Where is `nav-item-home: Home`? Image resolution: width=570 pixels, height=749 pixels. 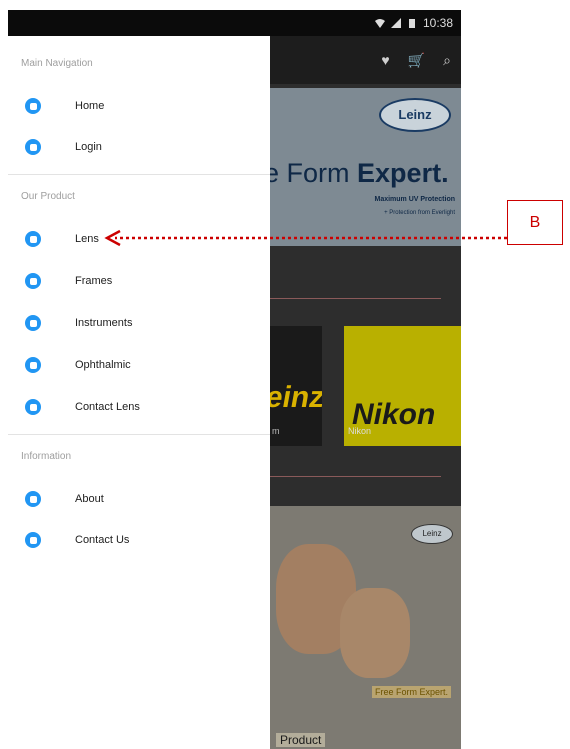
nav-item-home: Home is located at coordinates (139, 106).